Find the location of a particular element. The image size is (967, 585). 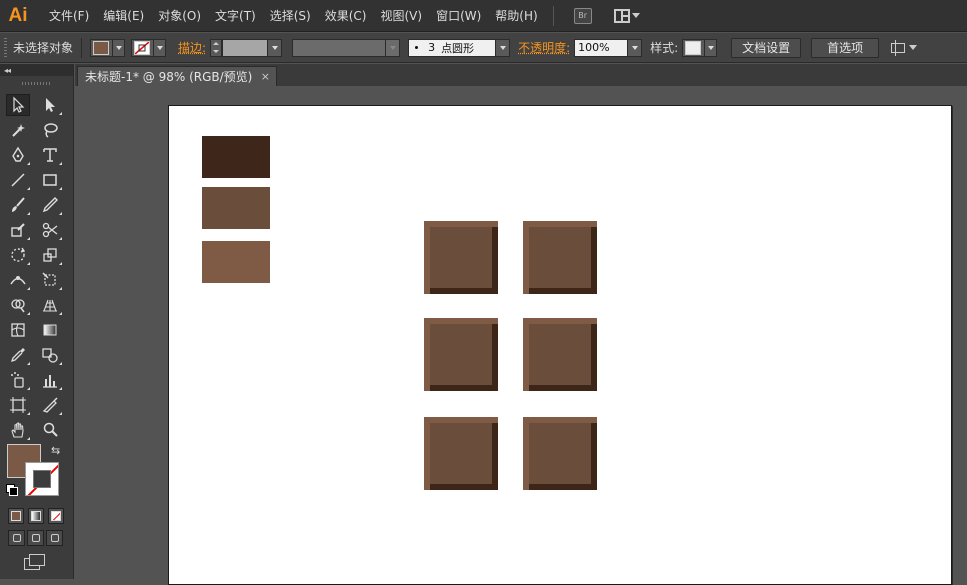

menu-help: 帮助(H) is located at coordinates (516, 16).